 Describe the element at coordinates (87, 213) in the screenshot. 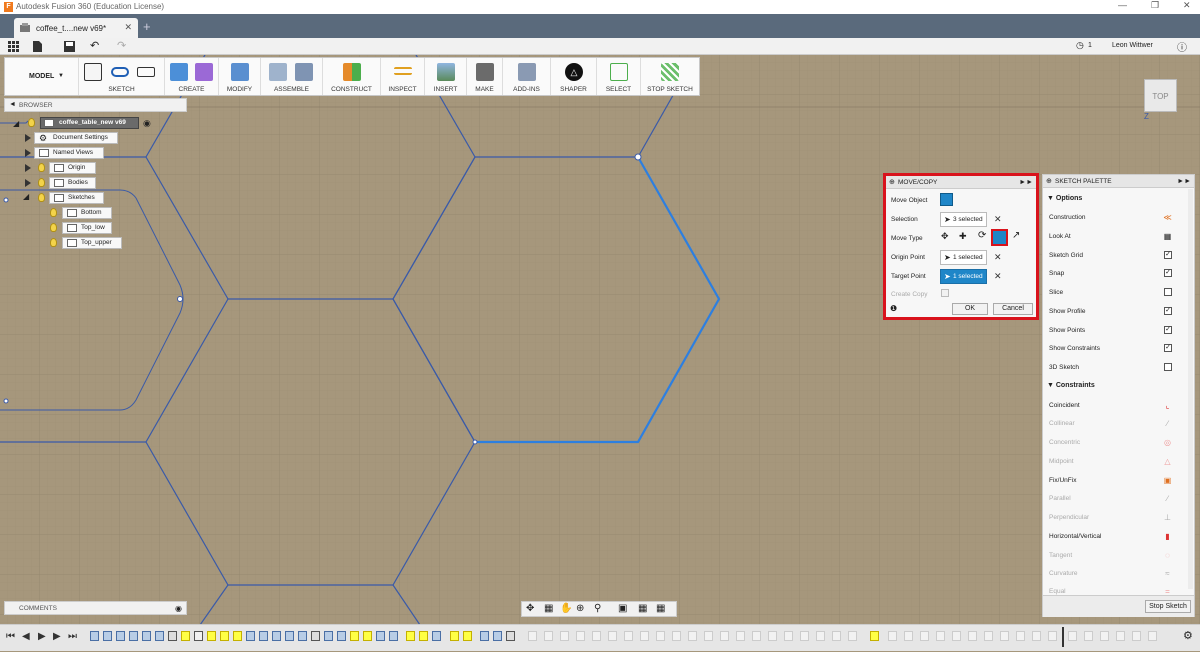

I see `sketch-item-bottom: Bottom` at that location.